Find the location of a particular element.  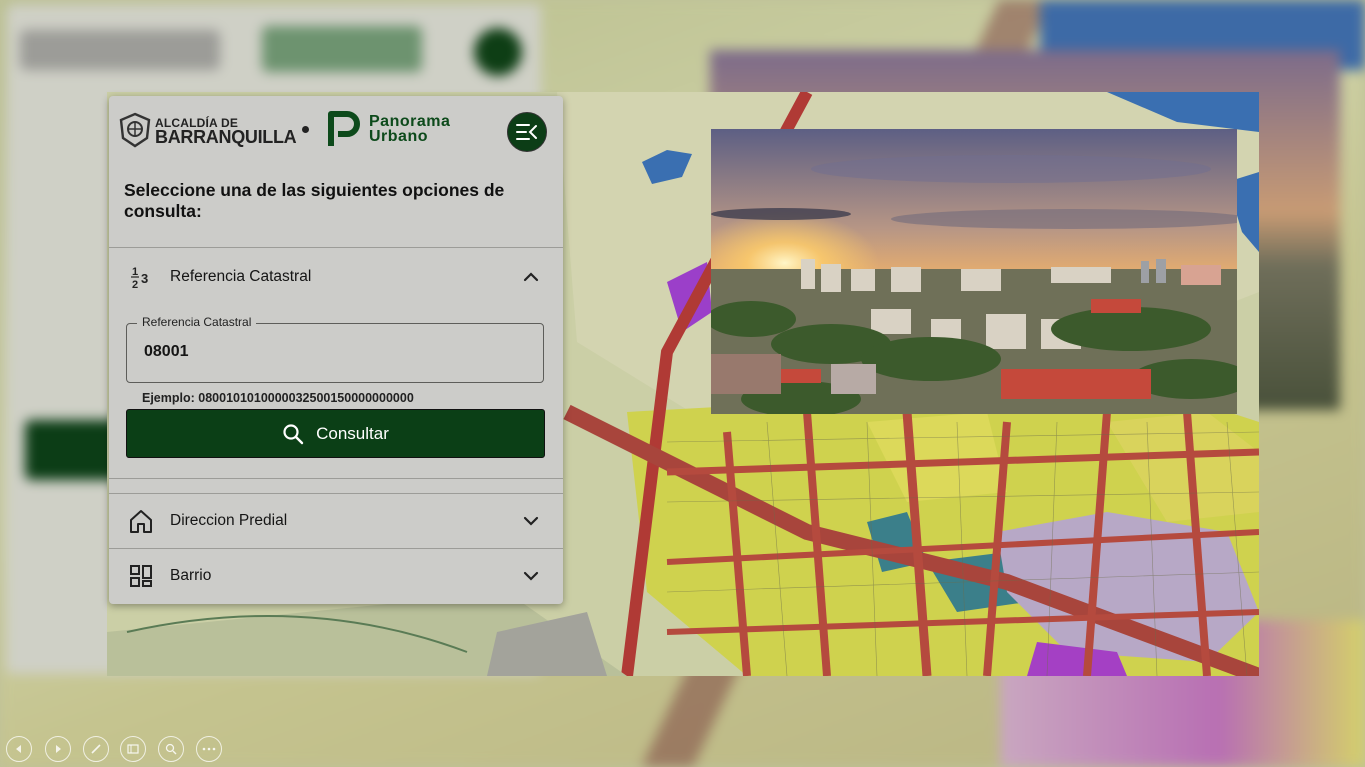

next-slide-button is located at coordinates (58, 749).